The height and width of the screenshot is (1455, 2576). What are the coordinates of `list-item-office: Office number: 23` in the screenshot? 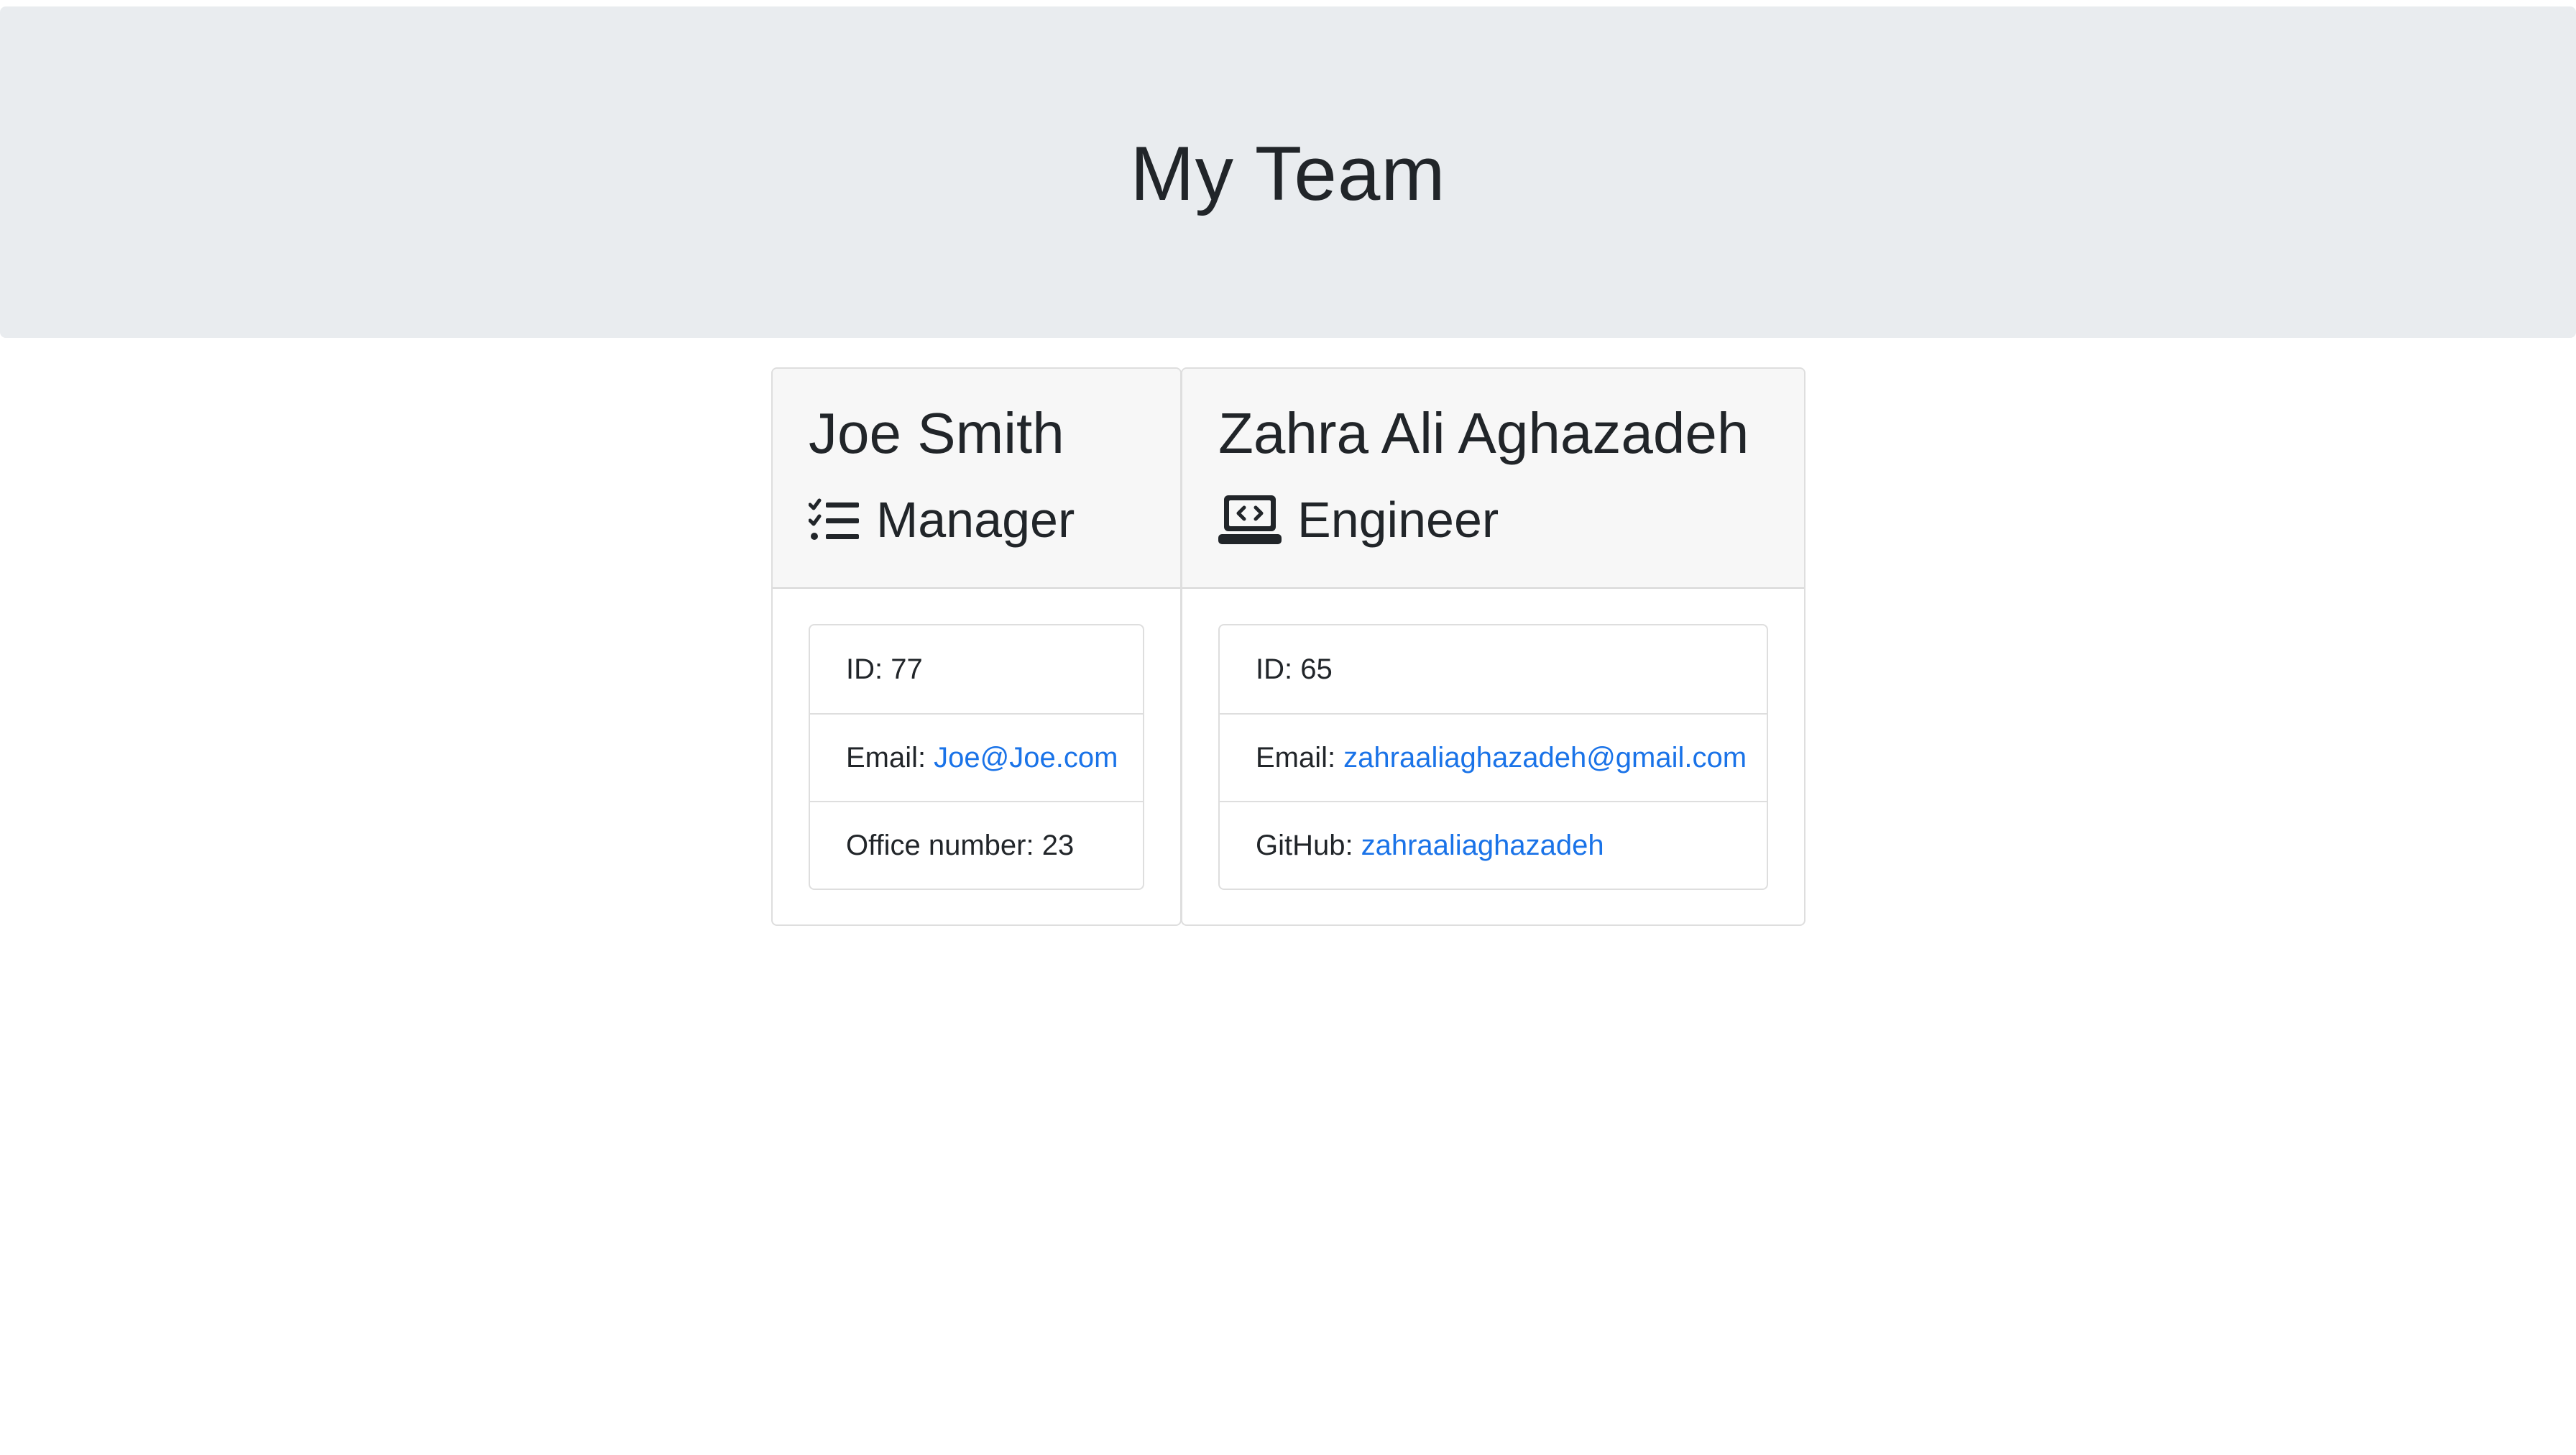 It's located at (976, 845).